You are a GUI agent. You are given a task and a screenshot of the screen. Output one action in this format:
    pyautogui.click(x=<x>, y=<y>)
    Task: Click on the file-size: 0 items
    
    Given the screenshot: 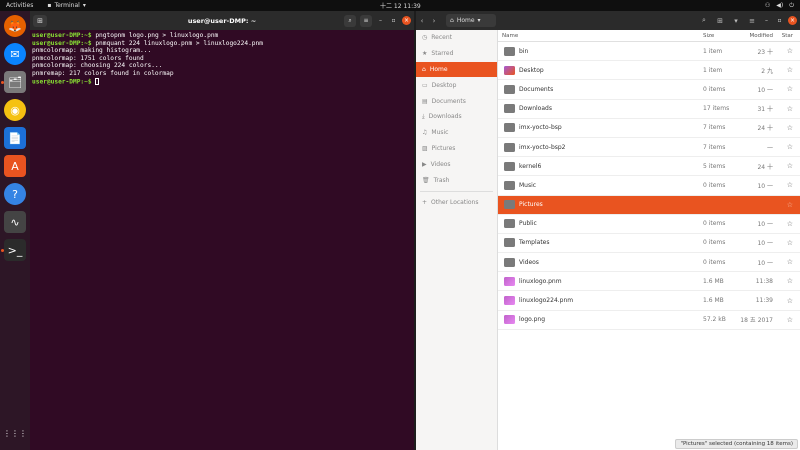 What is the action you would take?
    pyautogui.click(x=714, y=224)
    